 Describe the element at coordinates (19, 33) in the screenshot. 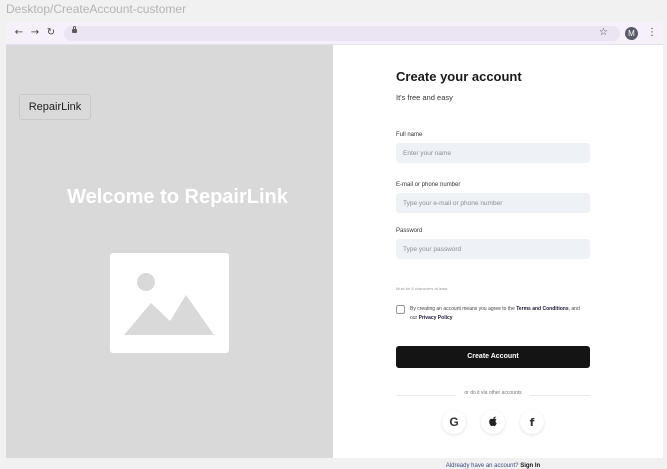

I see `back-icon: ←` at that location.